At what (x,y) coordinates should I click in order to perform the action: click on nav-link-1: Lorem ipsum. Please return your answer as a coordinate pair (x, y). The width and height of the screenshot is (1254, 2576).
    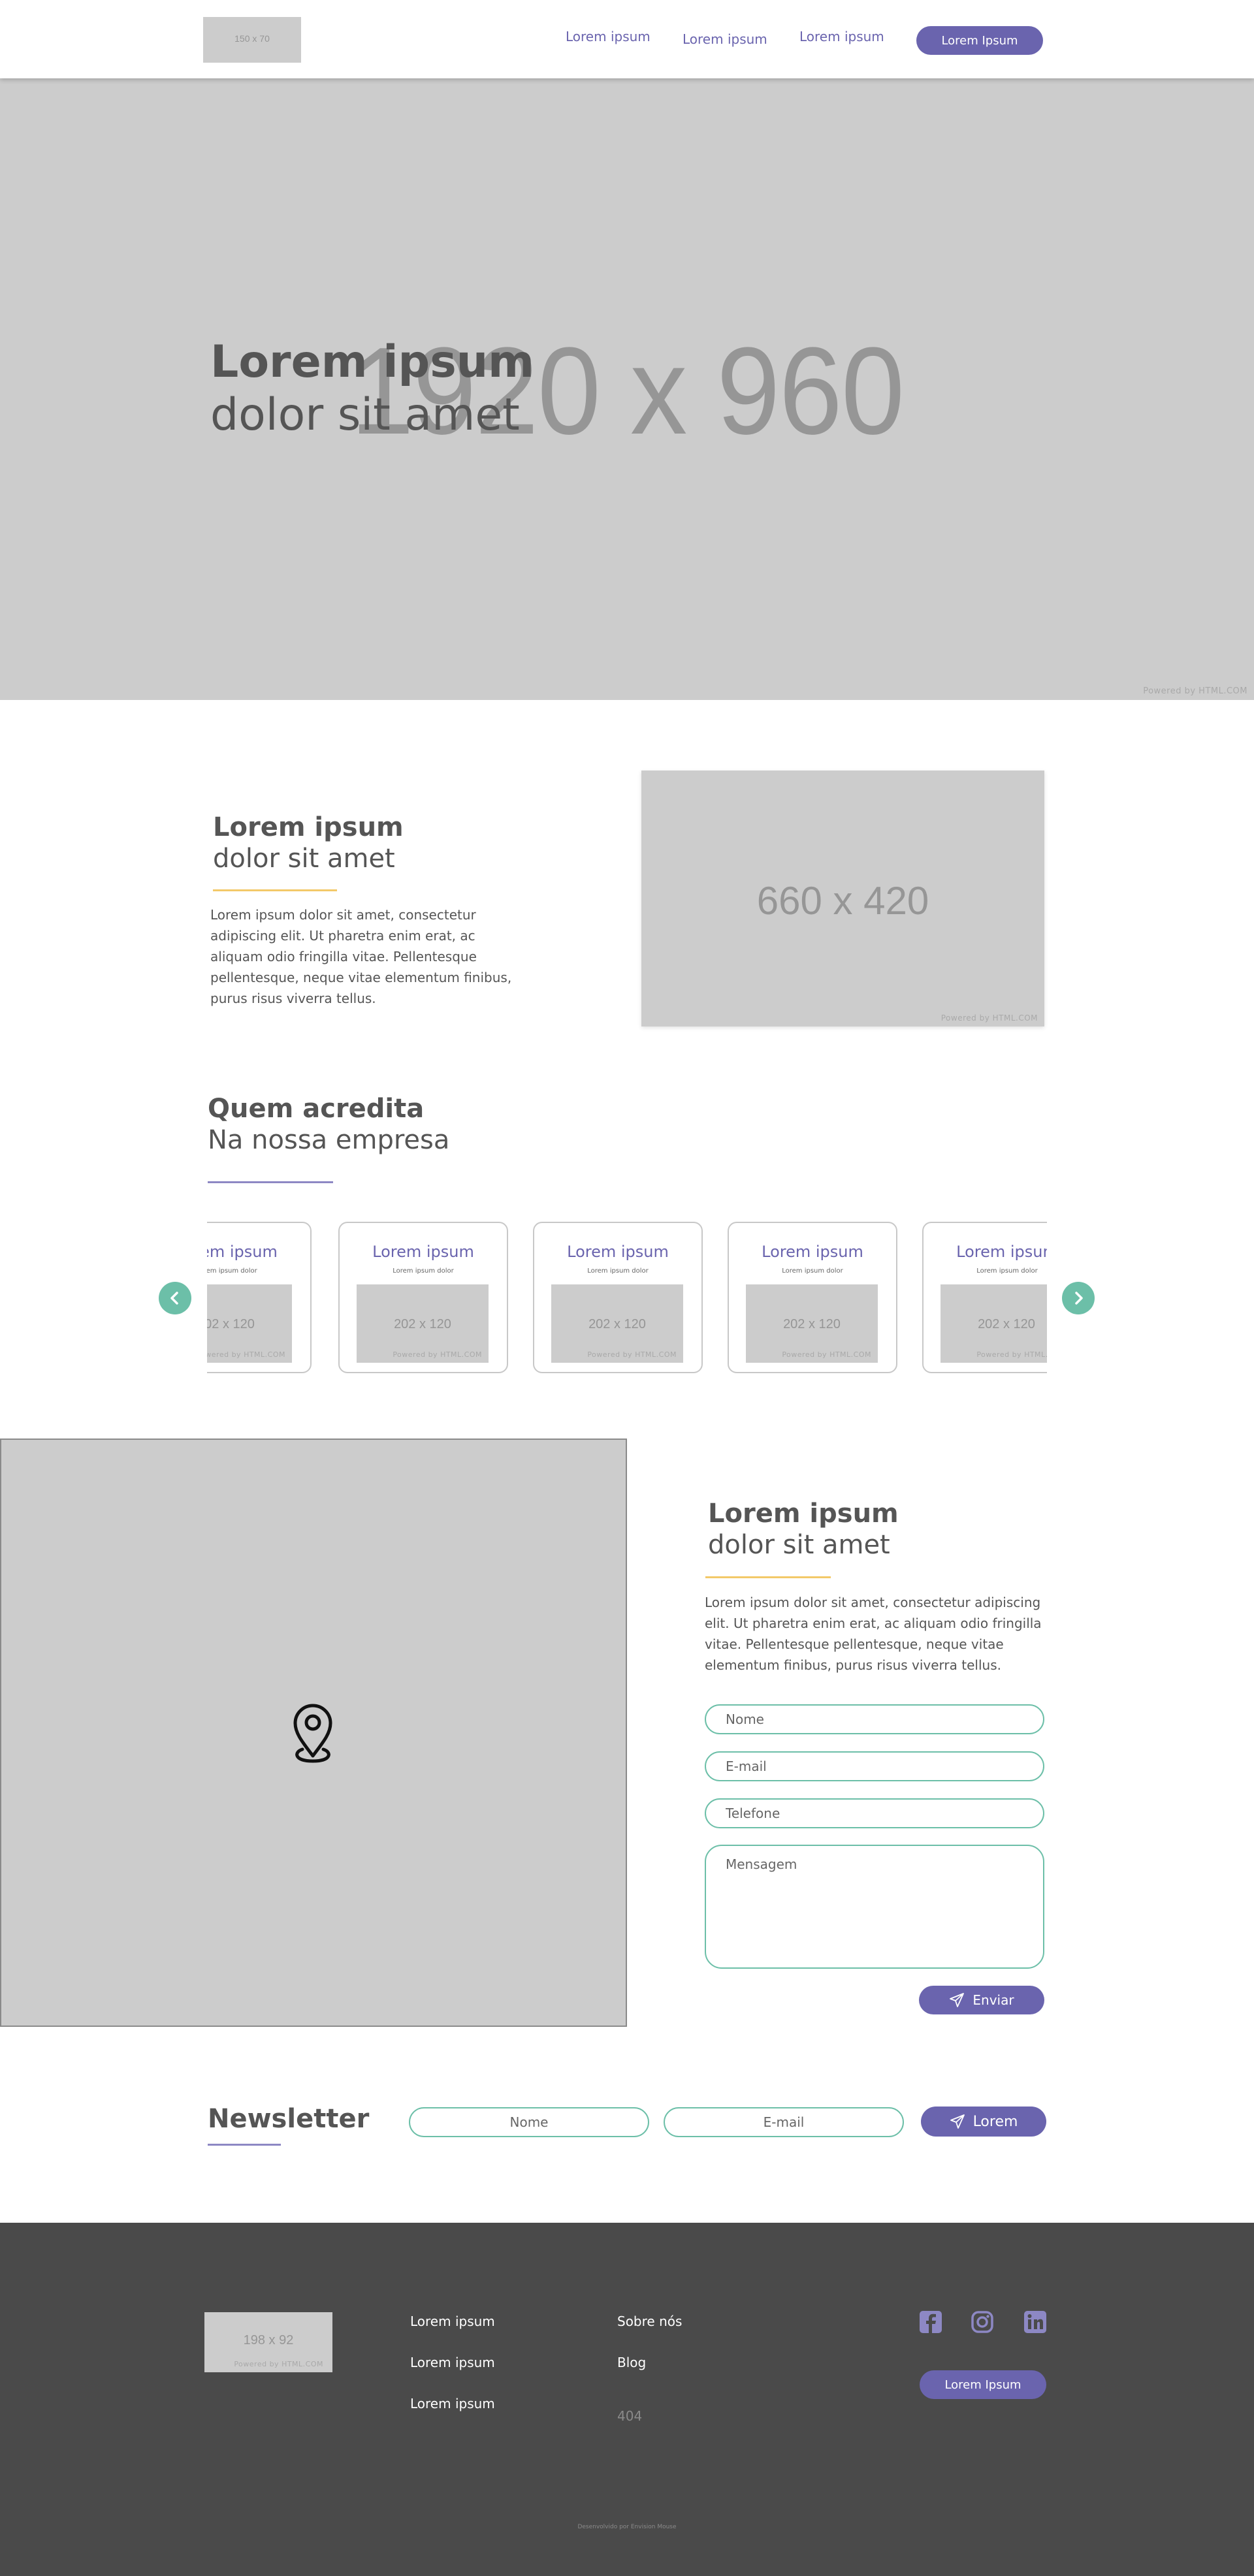
    Looking at the image, I should click on (608, 36).